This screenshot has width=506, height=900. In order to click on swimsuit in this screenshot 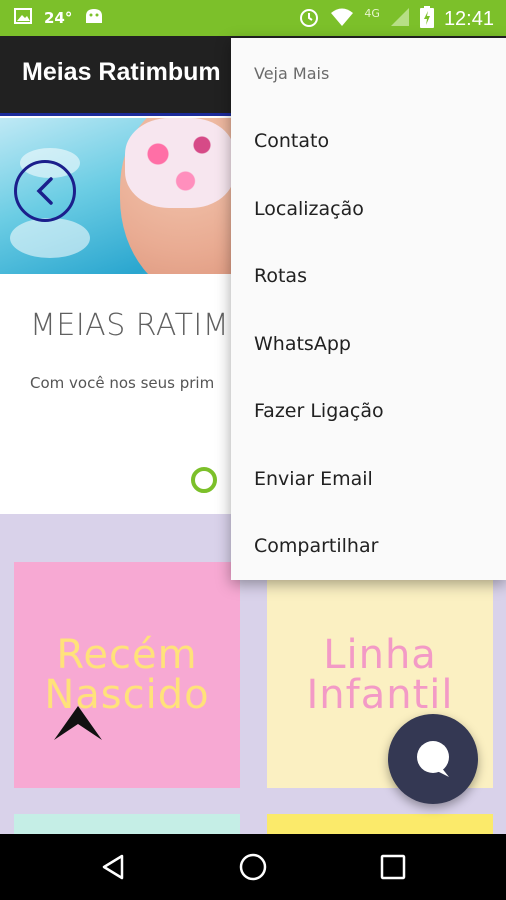, I will do `click(180, 163)`.